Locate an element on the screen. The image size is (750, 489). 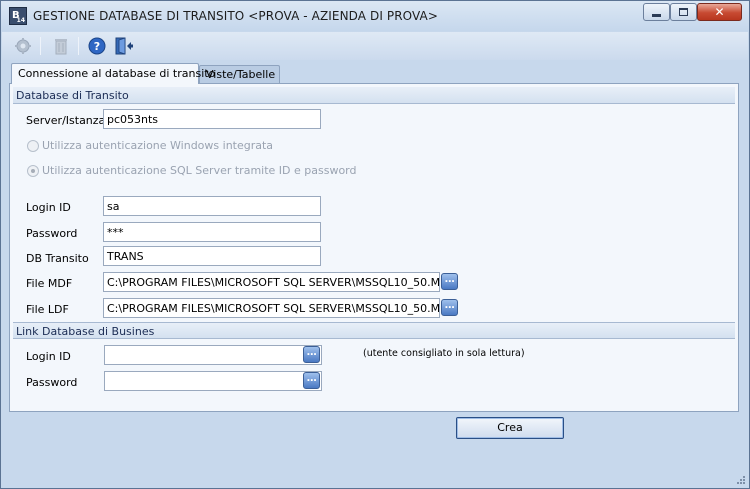
tab-connessione: Connessione al database di transito is located at coordinates (113, 73).